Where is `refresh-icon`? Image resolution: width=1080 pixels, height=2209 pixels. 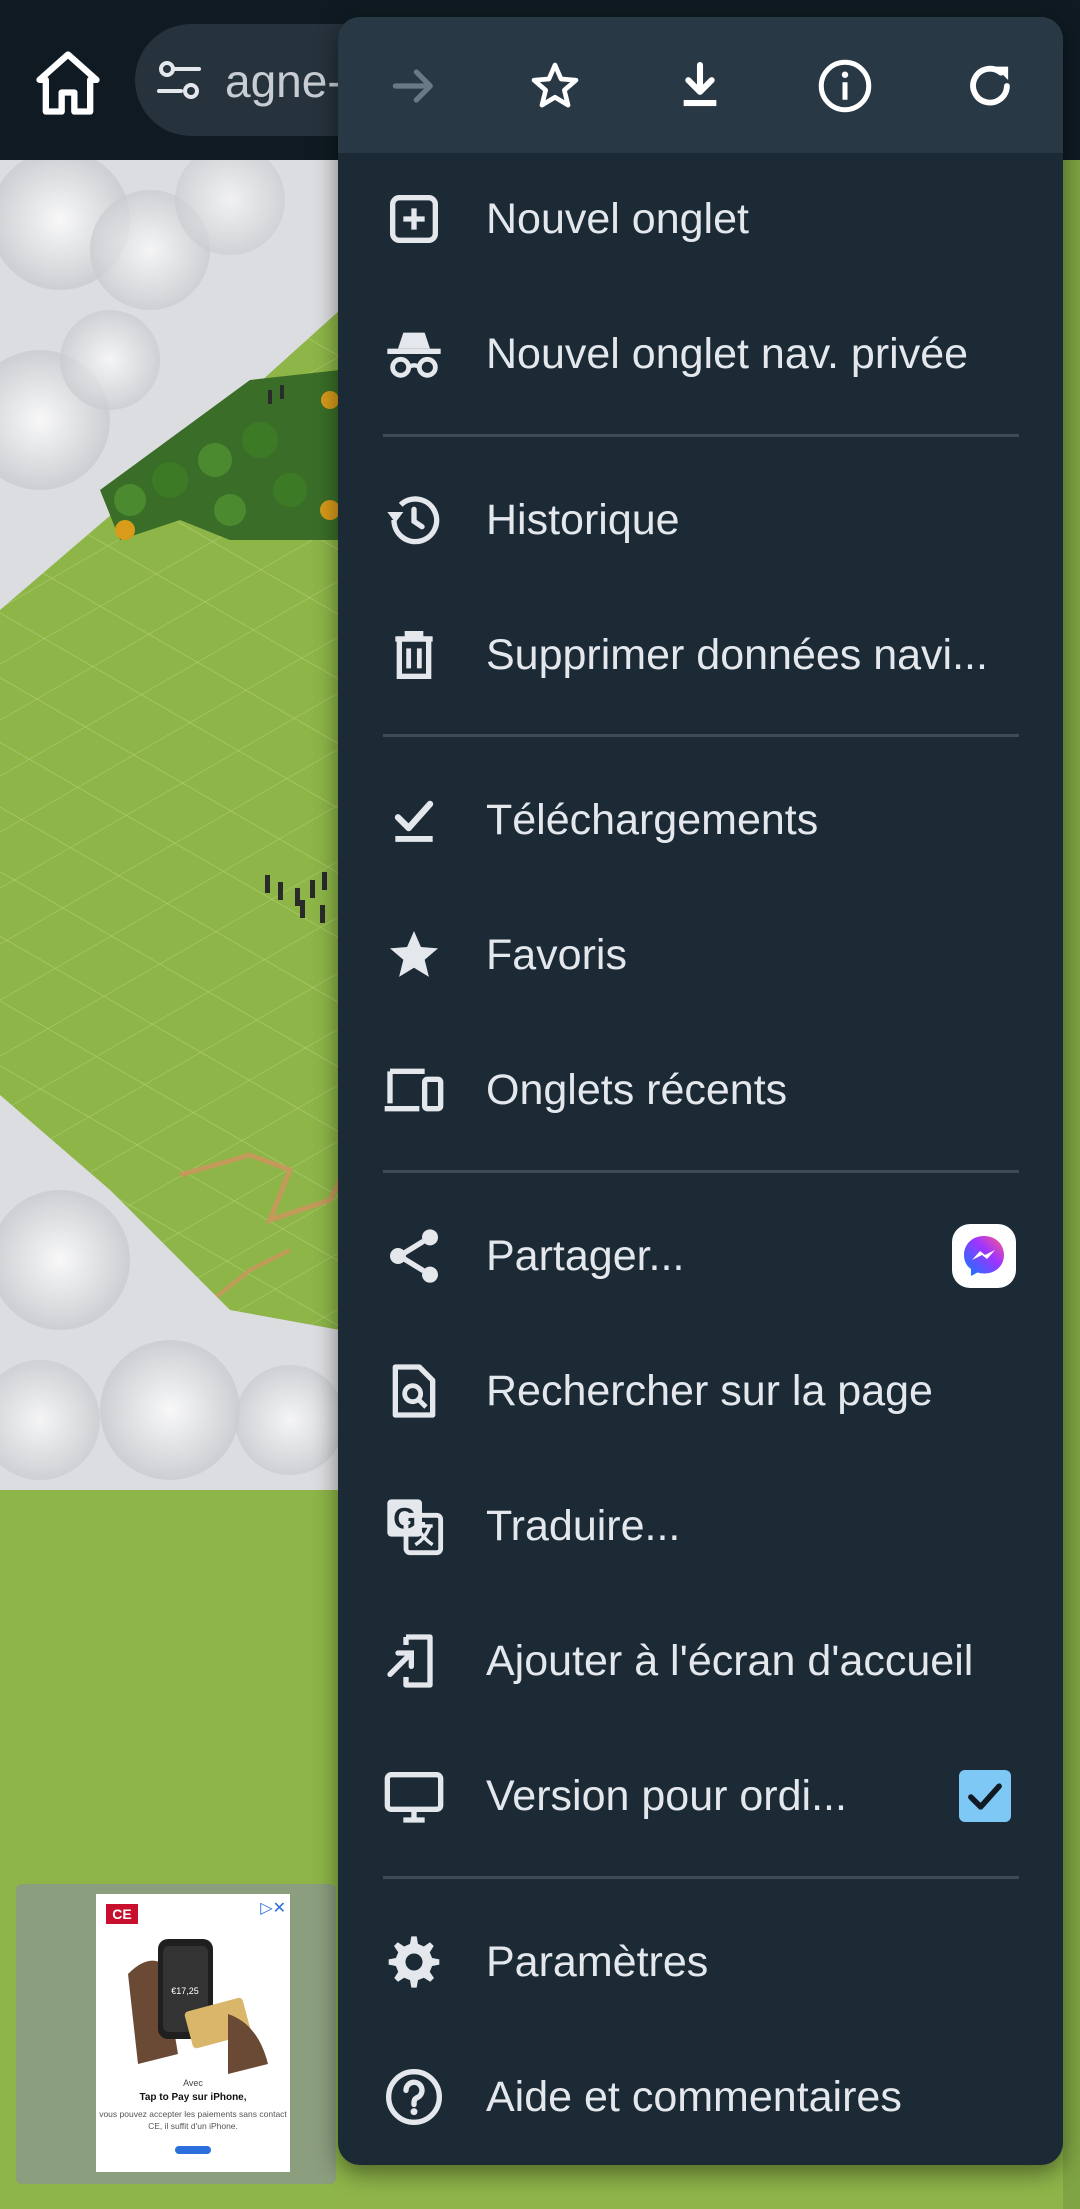 refresh-icon is located at coordinates (990, 86).